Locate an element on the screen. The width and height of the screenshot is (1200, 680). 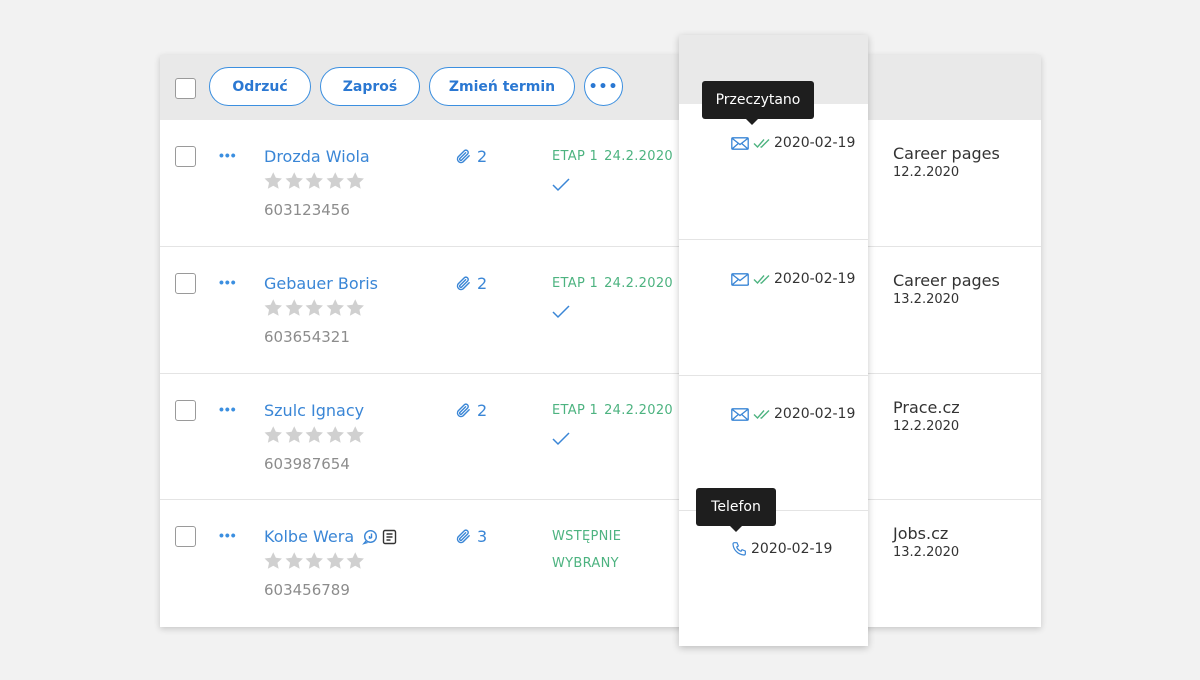
candidate-name: Drozda Wiola is located at coordinates (317, 156).